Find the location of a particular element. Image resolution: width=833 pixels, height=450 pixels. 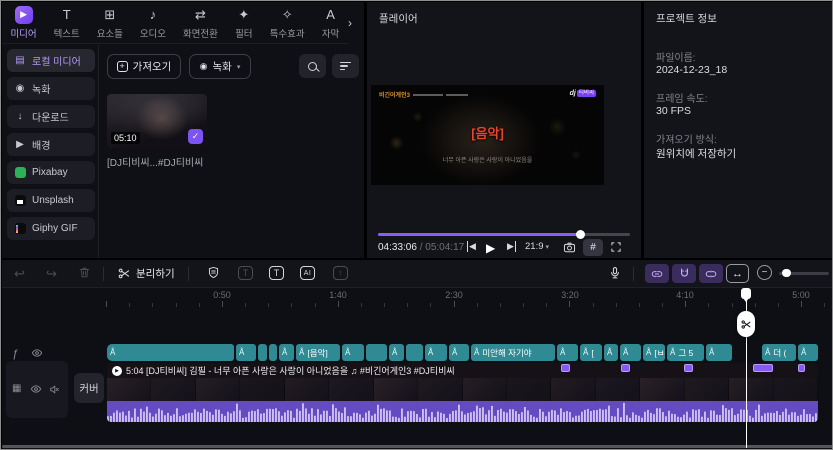

tab-effects: ✧ 특수효과 is located at coordinates (287, 22).